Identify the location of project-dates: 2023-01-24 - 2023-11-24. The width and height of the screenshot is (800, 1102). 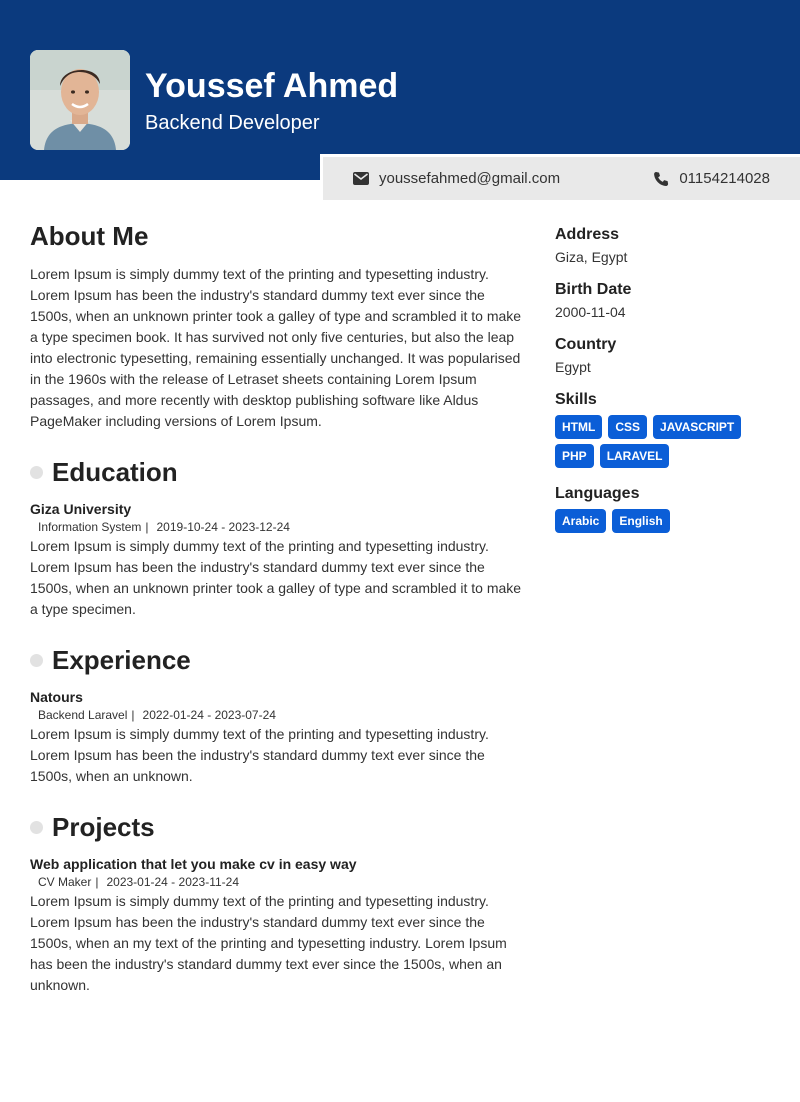
(173, 882).